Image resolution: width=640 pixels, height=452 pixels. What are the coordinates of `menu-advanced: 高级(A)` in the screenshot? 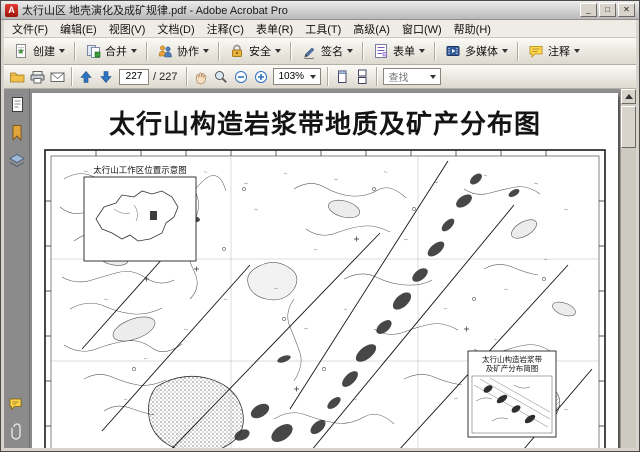 It's located at (371, 29).